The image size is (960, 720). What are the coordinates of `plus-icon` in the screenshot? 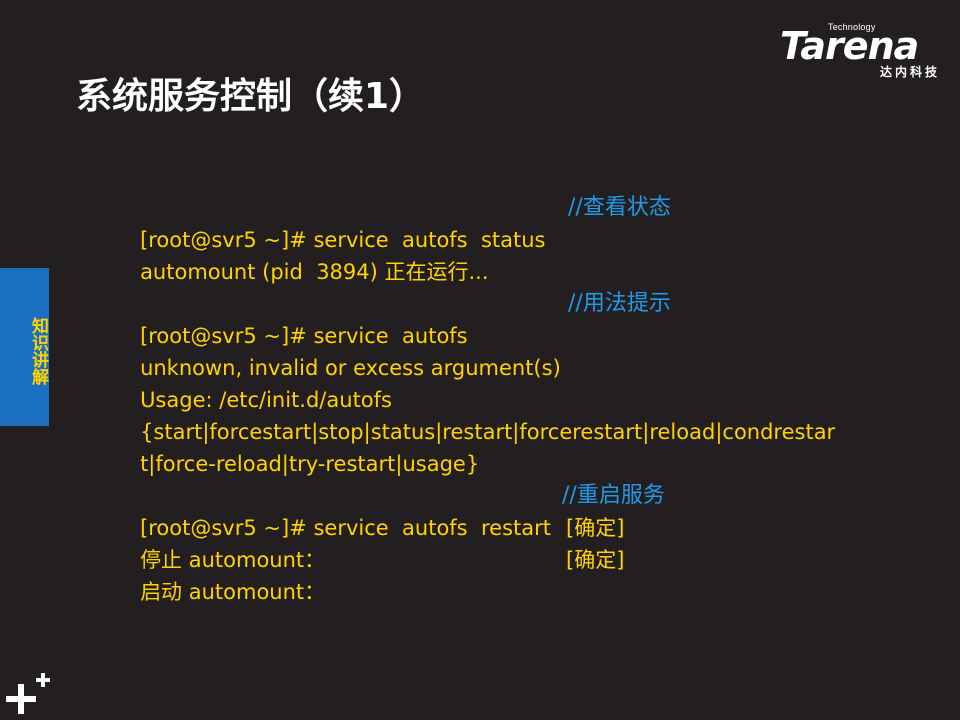 It's located at (28, 693).